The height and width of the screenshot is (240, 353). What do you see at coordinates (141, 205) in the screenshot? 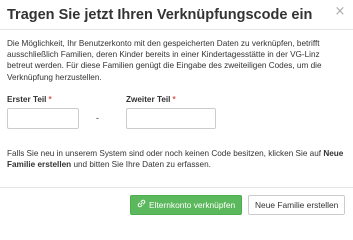
I see `link-icon` at bounding box center [141, 205].